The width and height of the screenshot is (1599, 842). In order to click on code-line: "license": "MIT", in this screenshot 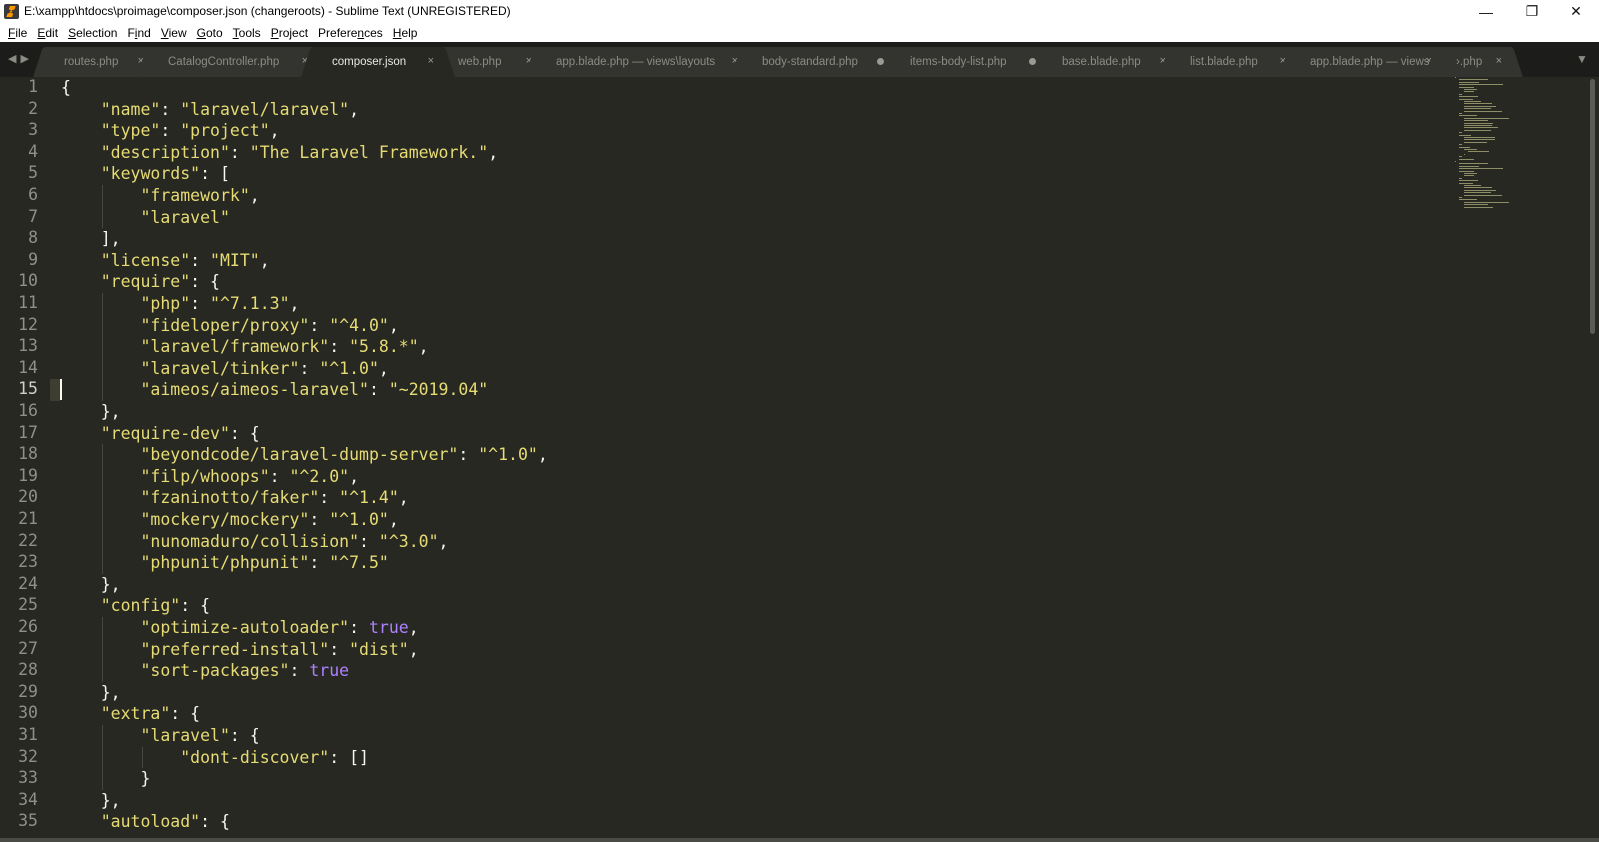, I will do `click(165, 261)`.